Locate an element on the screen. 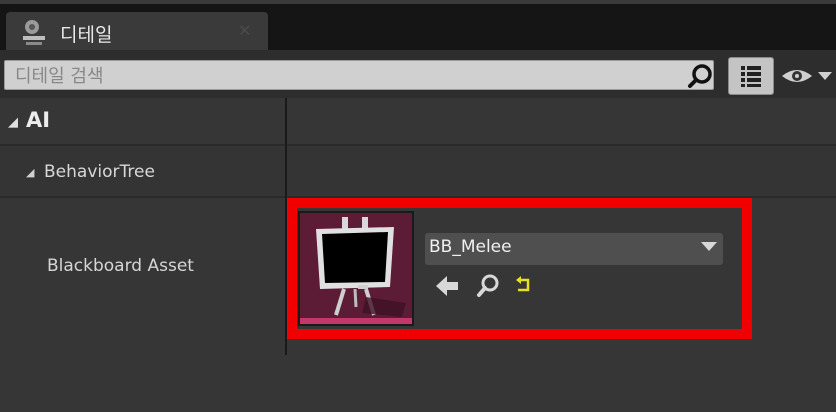 Image resolution: width=836 pixels, height=412 pixels. details-panel-icon is located at coordinates (35, 32).